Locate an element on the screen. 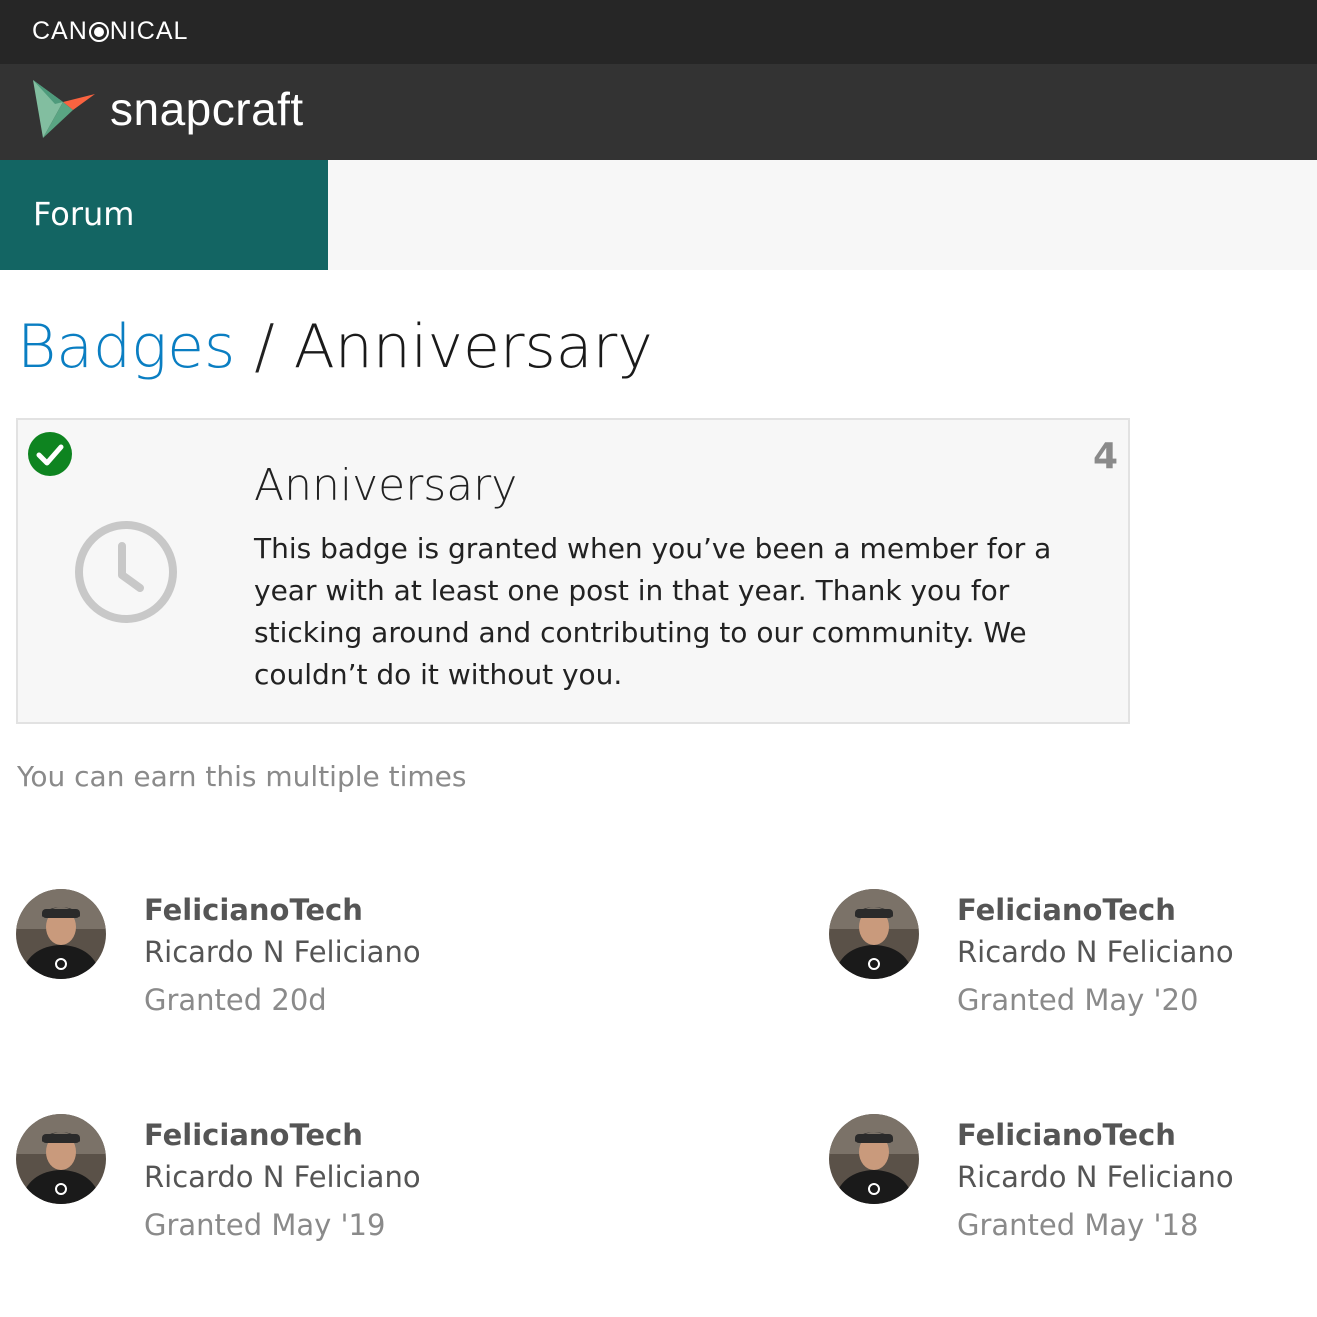  canonical-logo-circle-icon is located at coordinates (98, 31).